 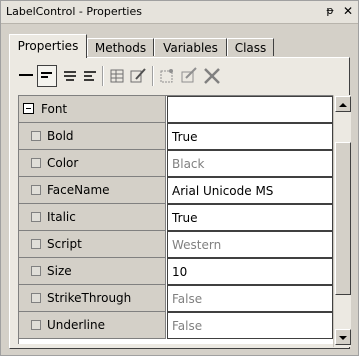 I want to click on property-name: Italic, so click(x=61, y=217).